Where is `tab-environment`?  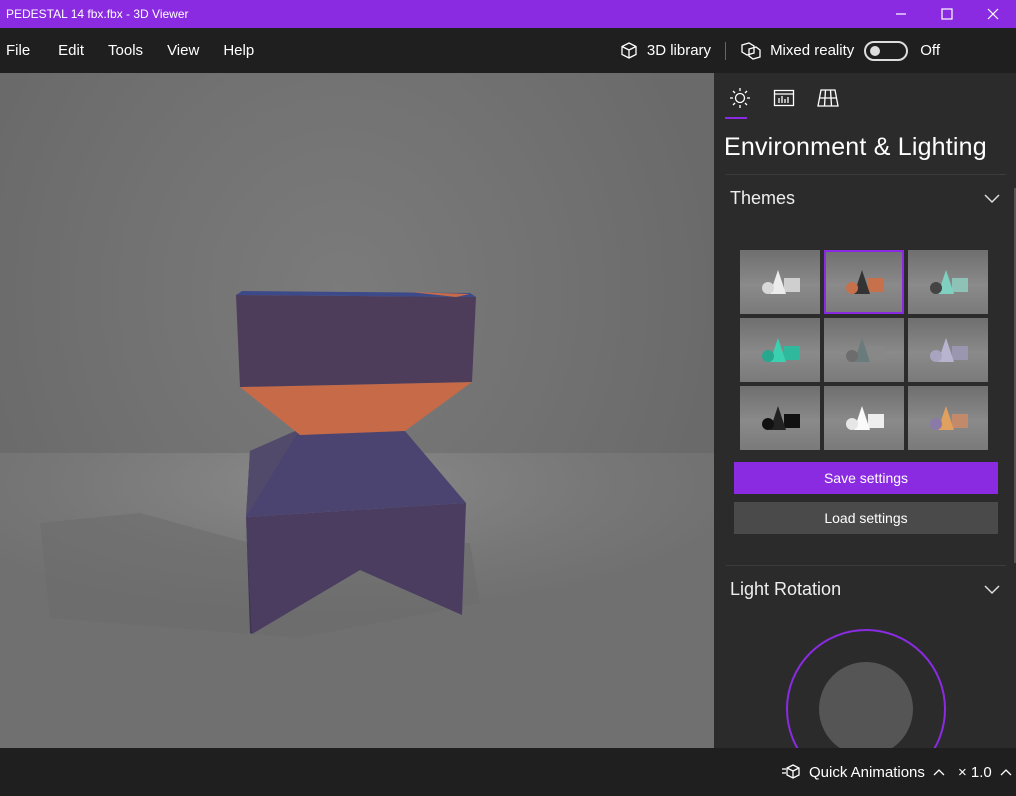 tab-environment is located at coordinates (740, 103).